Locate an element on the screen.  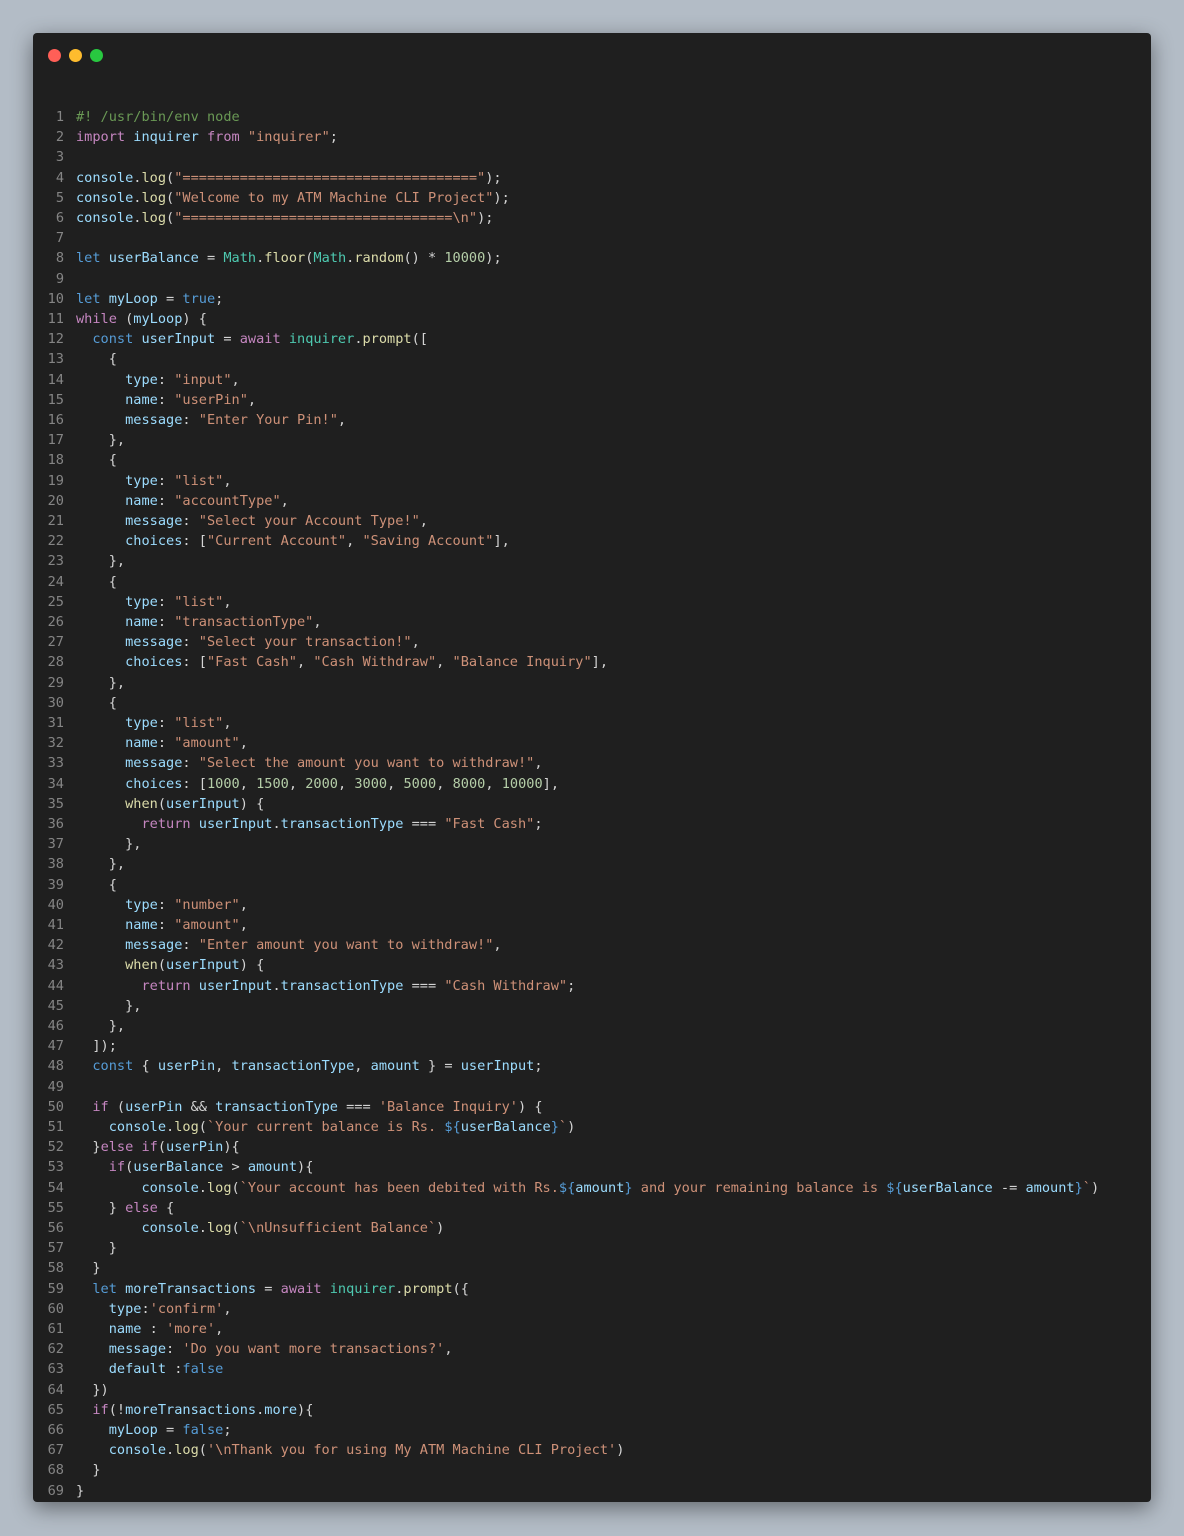
code-token: "list" is located at coordinates (199, 601).